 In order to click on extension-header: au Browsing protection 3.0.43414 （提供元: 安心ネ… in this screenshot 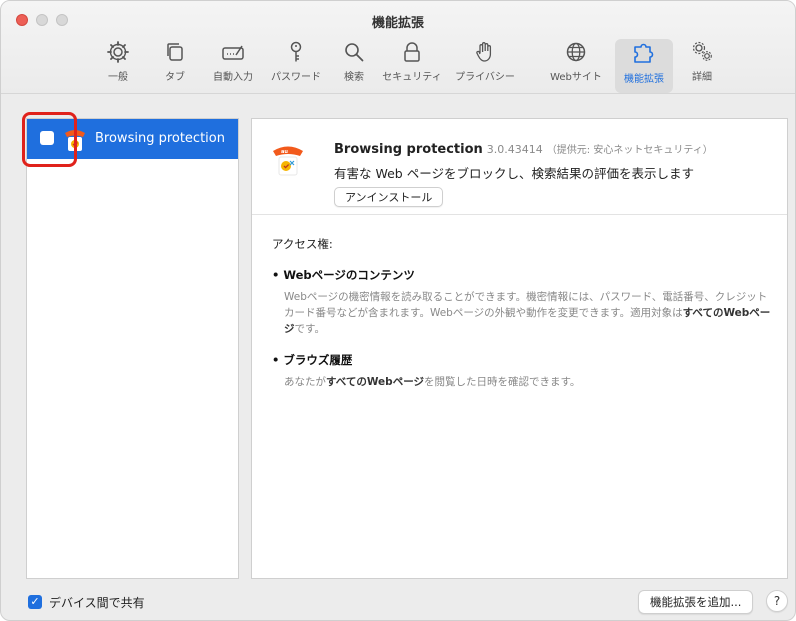, I will do `click(519, 167)`.